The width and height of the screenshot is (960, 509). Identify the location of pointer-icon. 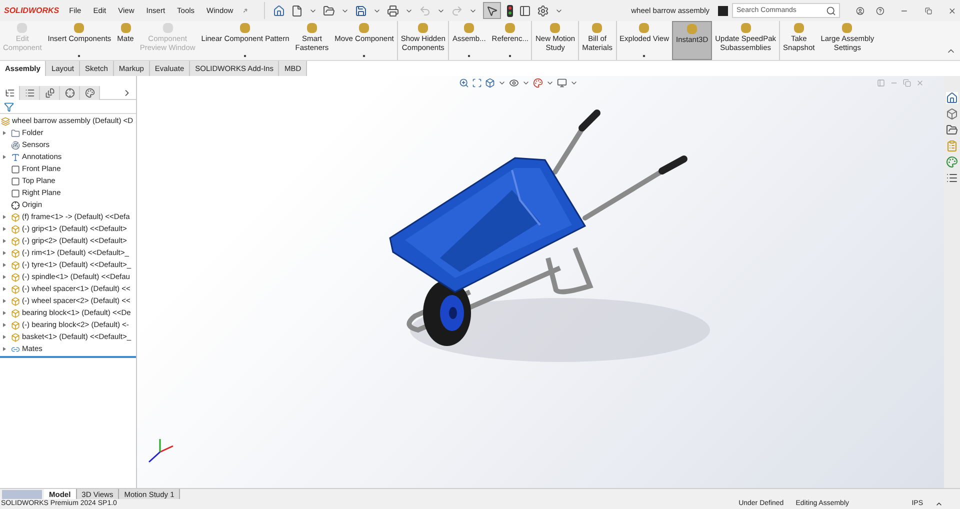
(492, 10).